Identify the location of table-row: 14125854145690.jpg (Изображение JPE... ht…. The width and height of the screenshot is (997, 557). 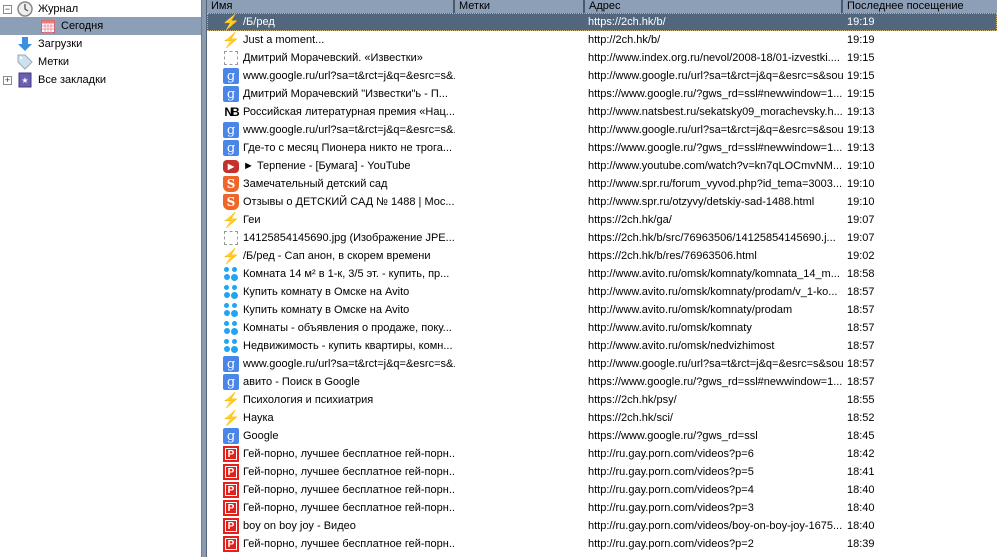
(602, 238).